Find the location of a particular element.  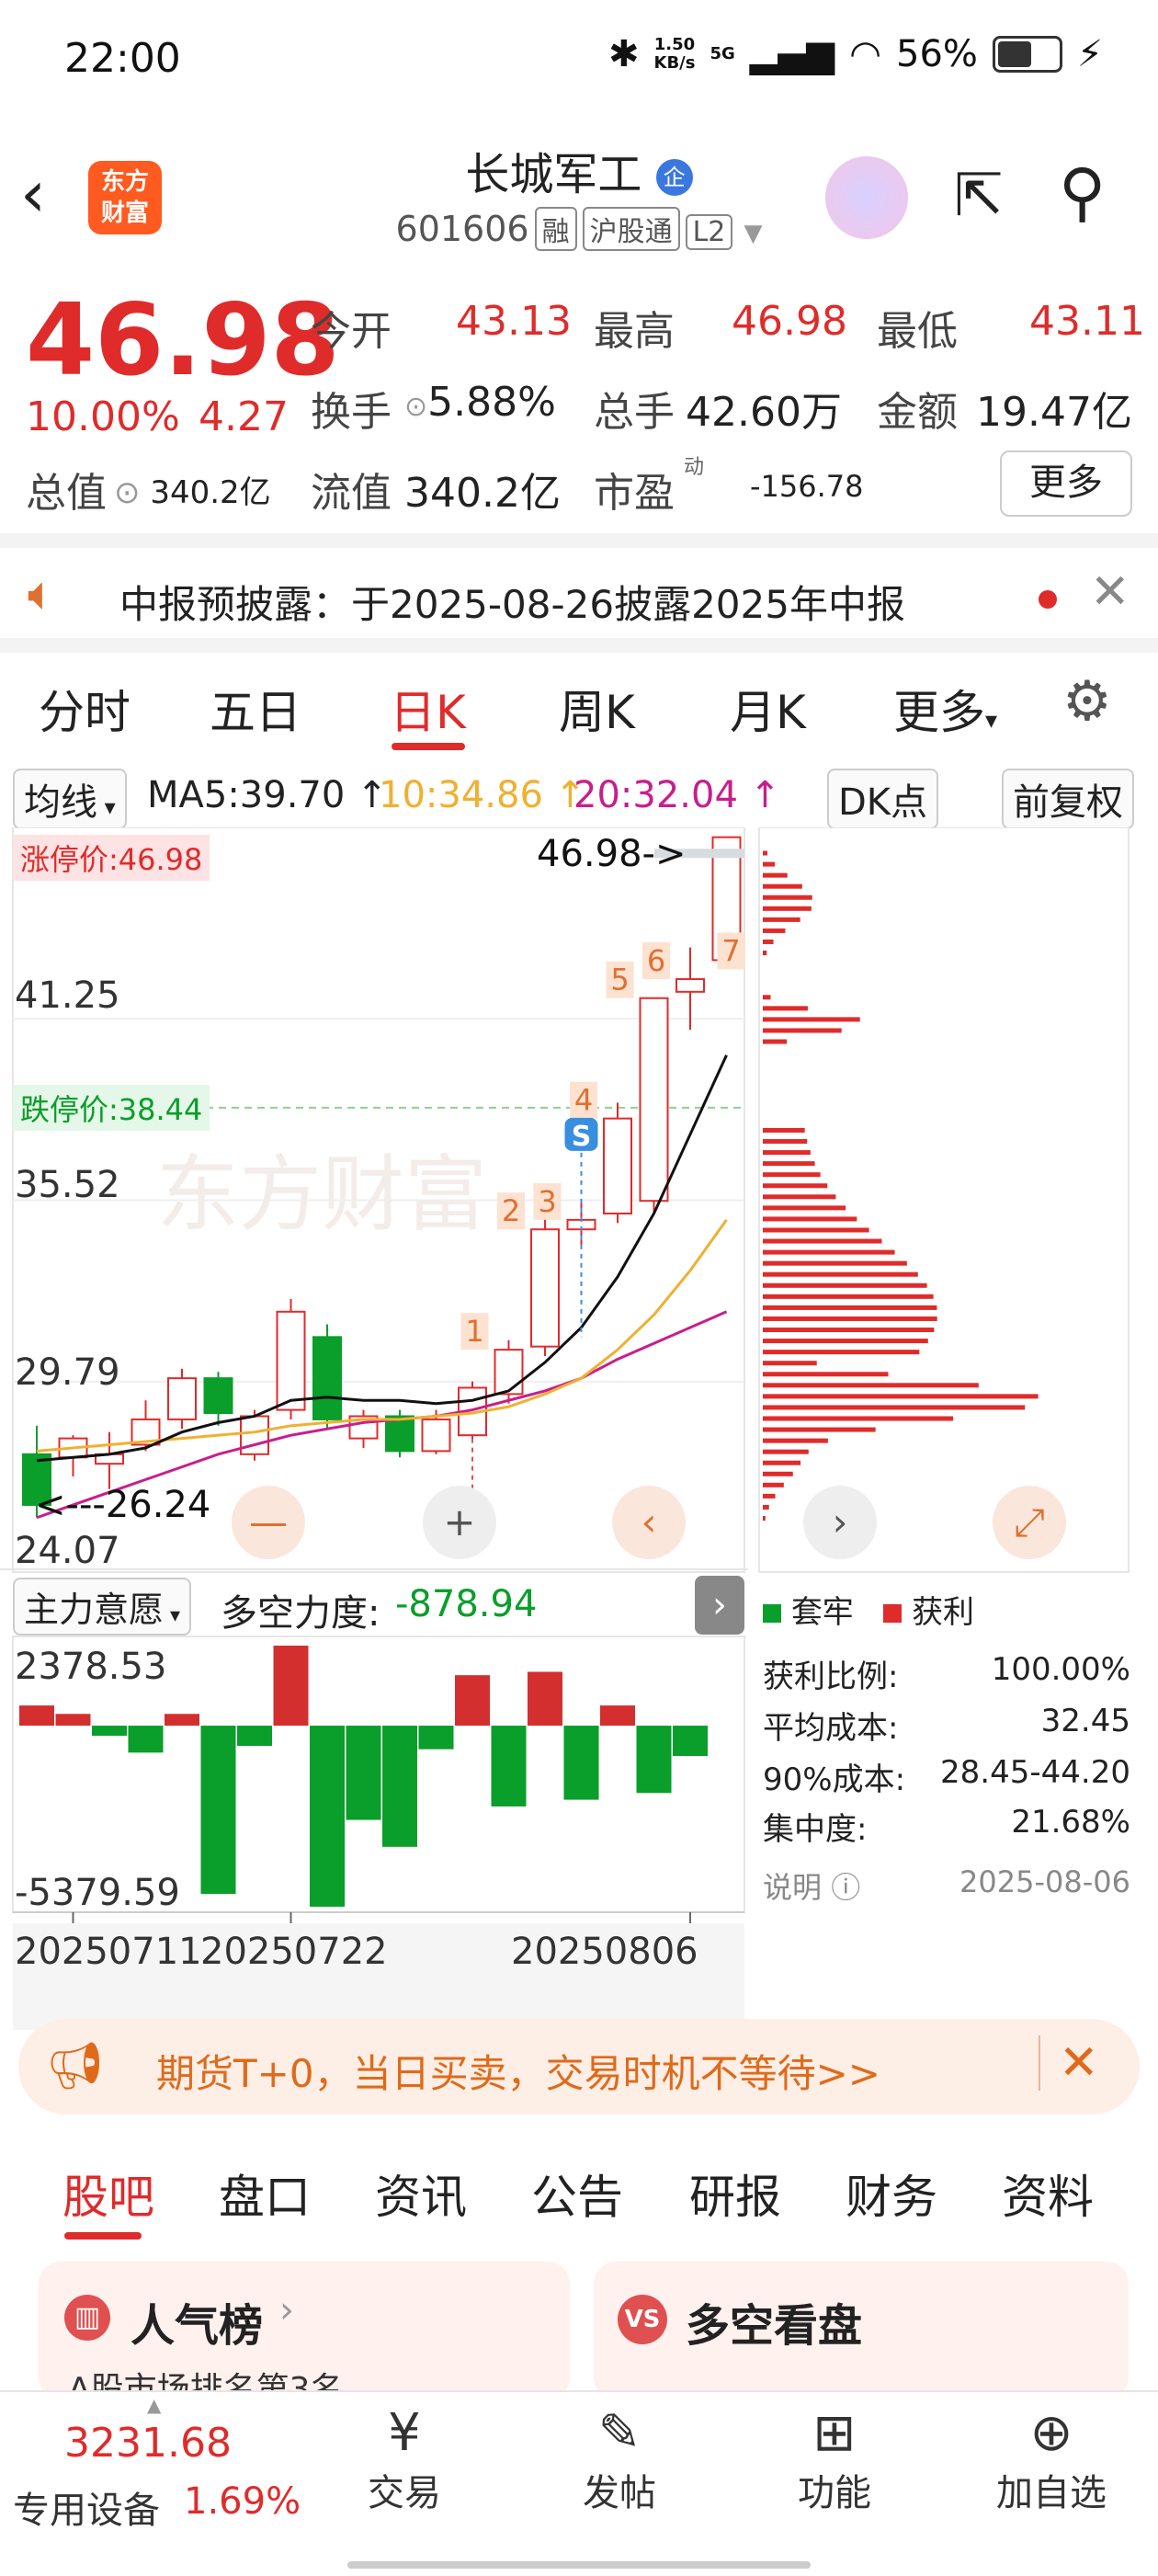

sell-signal-icon: S is located at coordinates (582, 1137).